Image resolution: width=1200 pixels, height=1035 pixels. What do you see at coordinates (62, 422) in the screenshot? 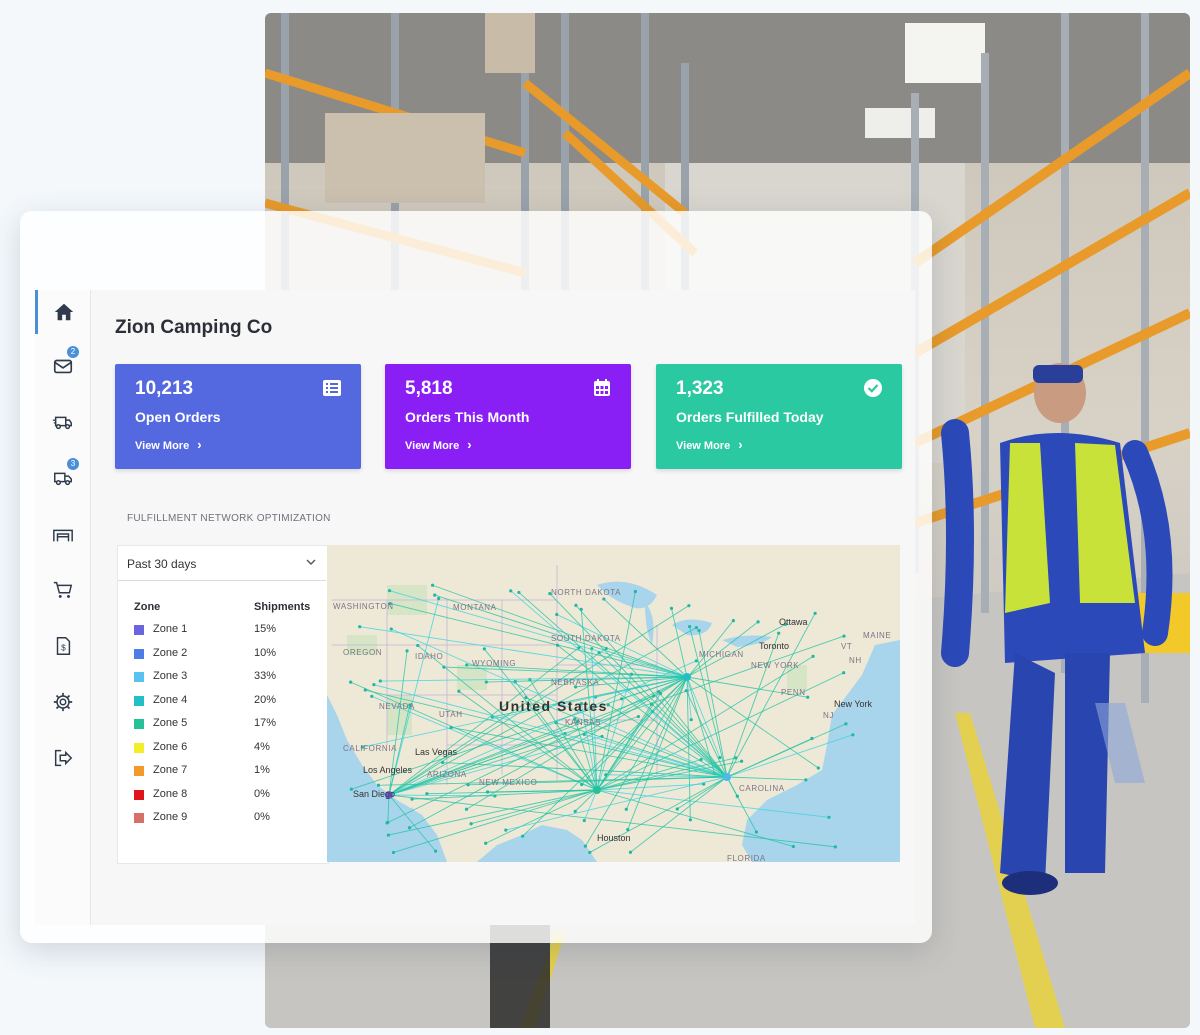
I see `sidebar-item-shipping` at bounding box center [62, 422].